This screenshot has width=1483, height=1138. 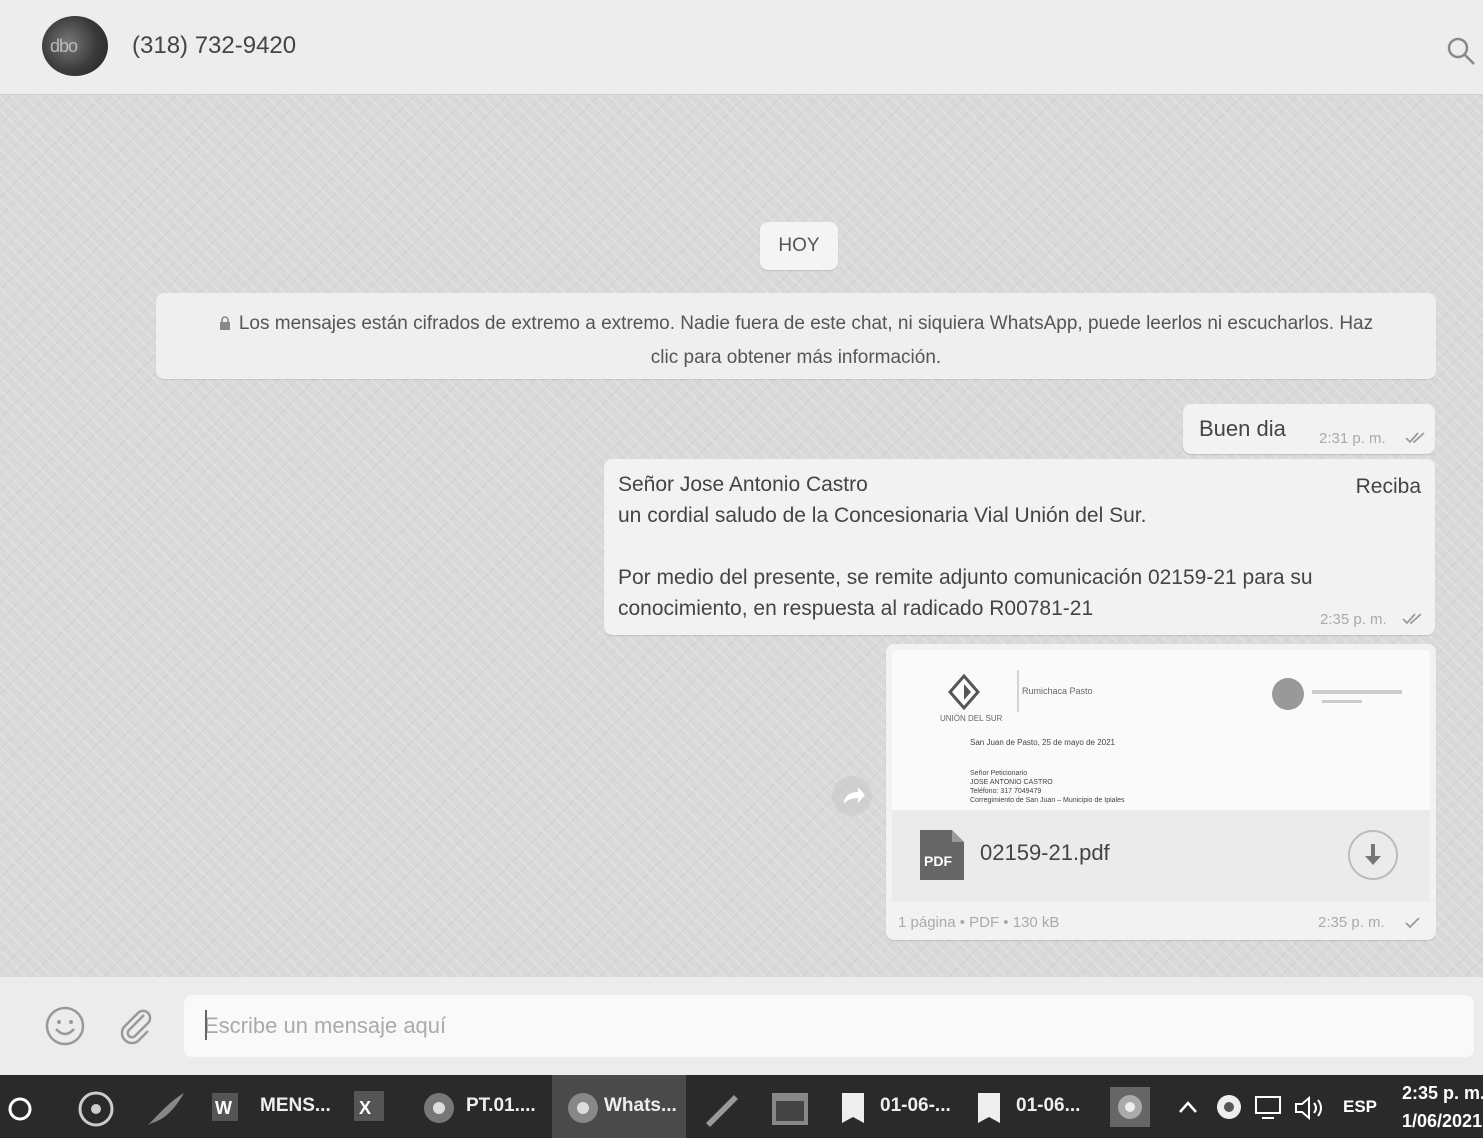 I want to click on svg-text: W, so click(x=223, y=1108).